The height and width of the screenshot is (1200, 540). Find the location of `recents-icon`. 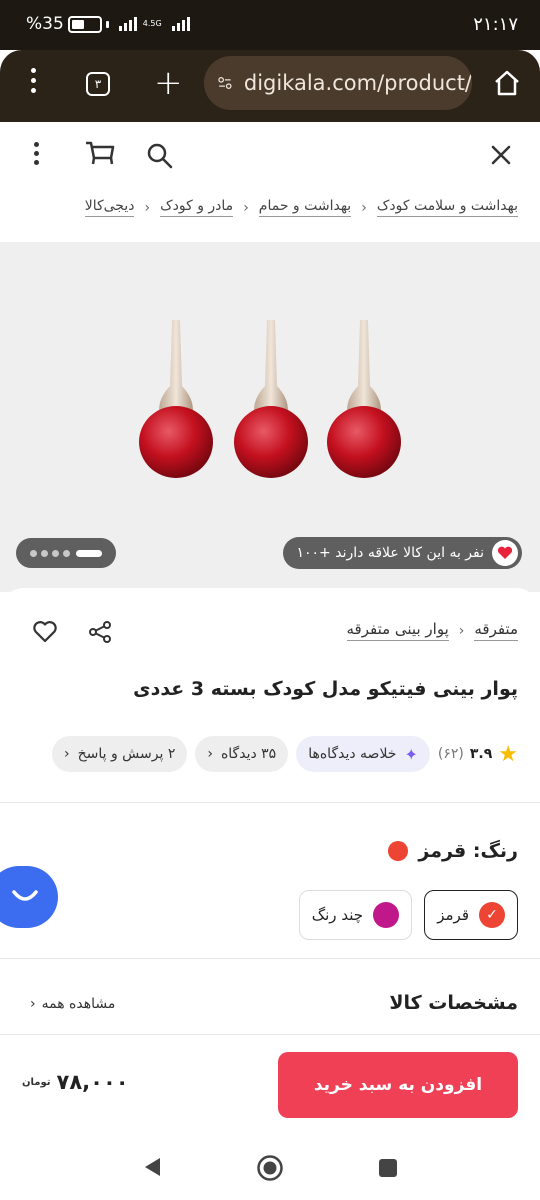

recents-icon is located at coordinates (388, 1168).